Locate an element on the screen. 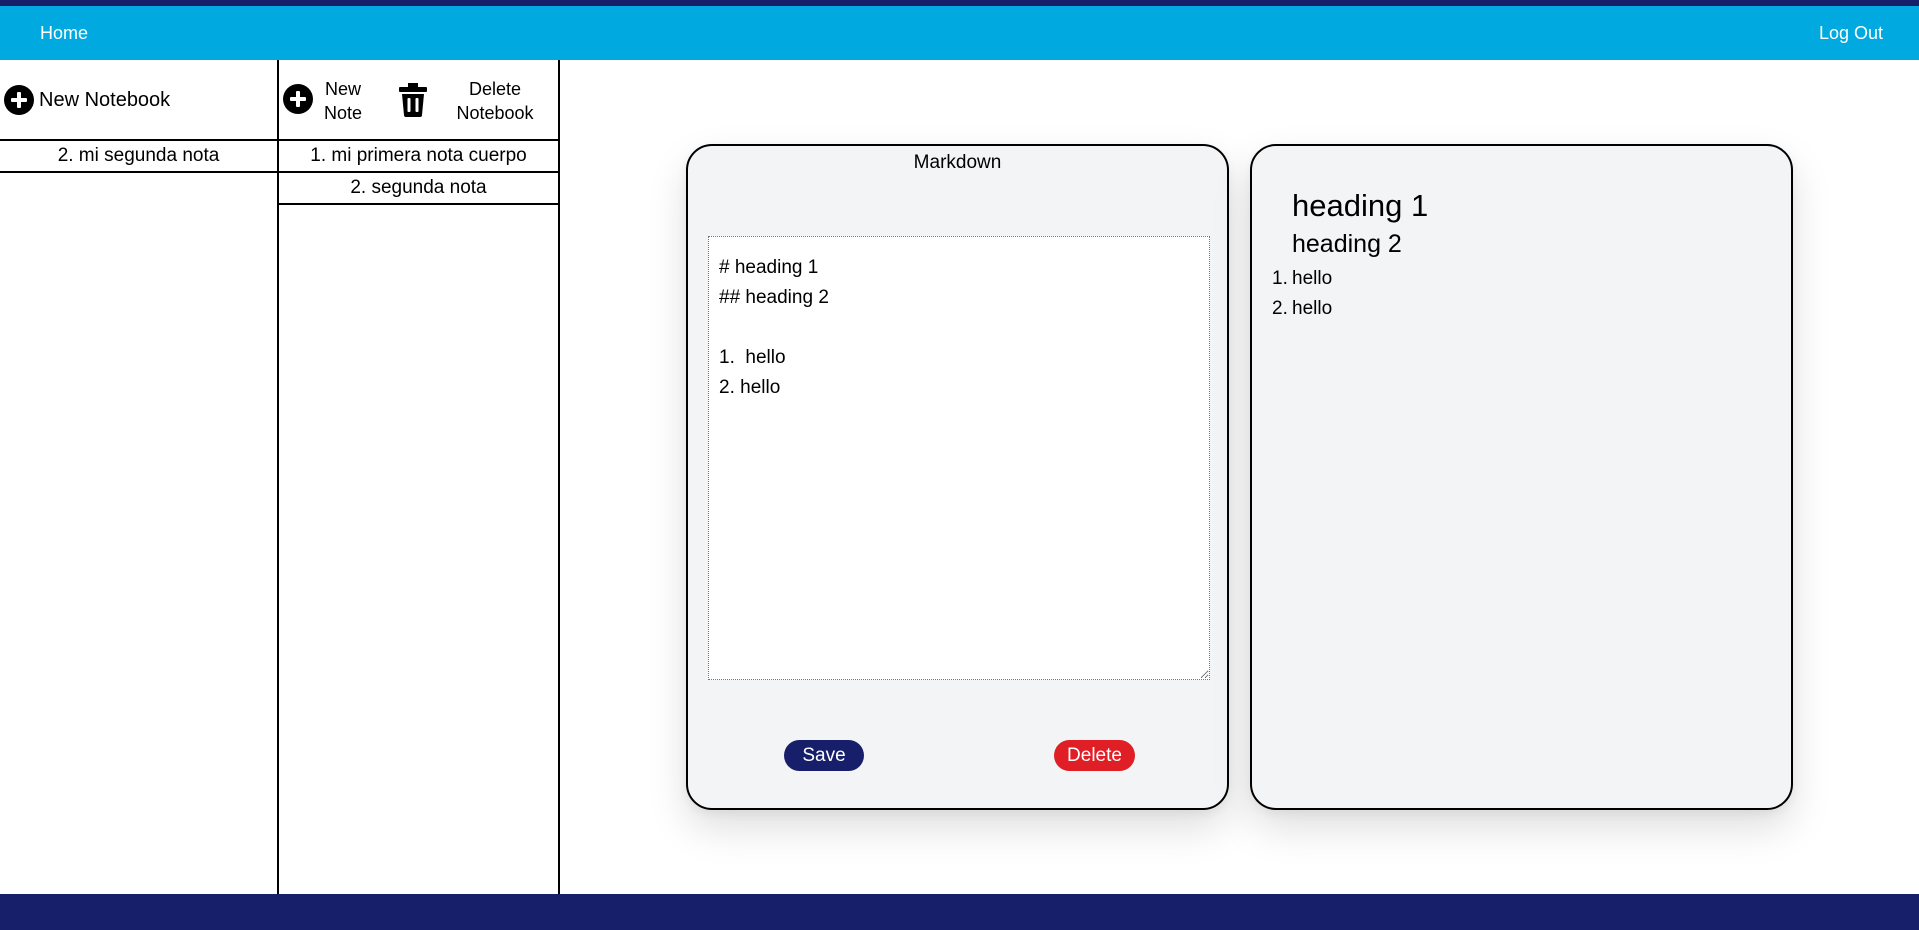 The height and width of the screenshot is (930, 1919). save-button: Save is located at coordinates (824, 755).